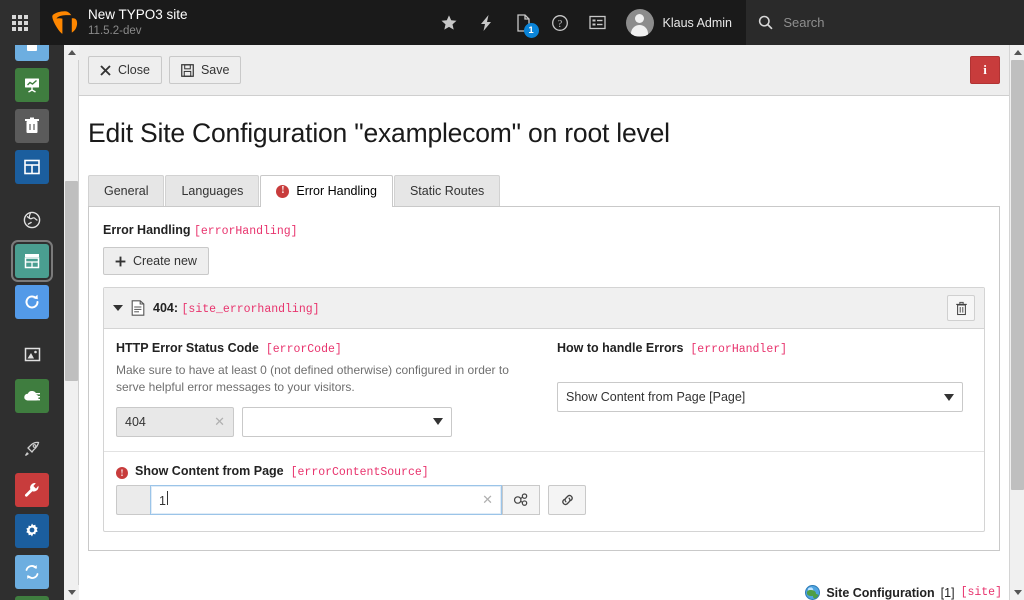 This screenshot has width=1024, height=600. What do you see at coordinates (134, 70) in the screenshot?
I see `close-button-label: Close` at bounding box center [134, 70].